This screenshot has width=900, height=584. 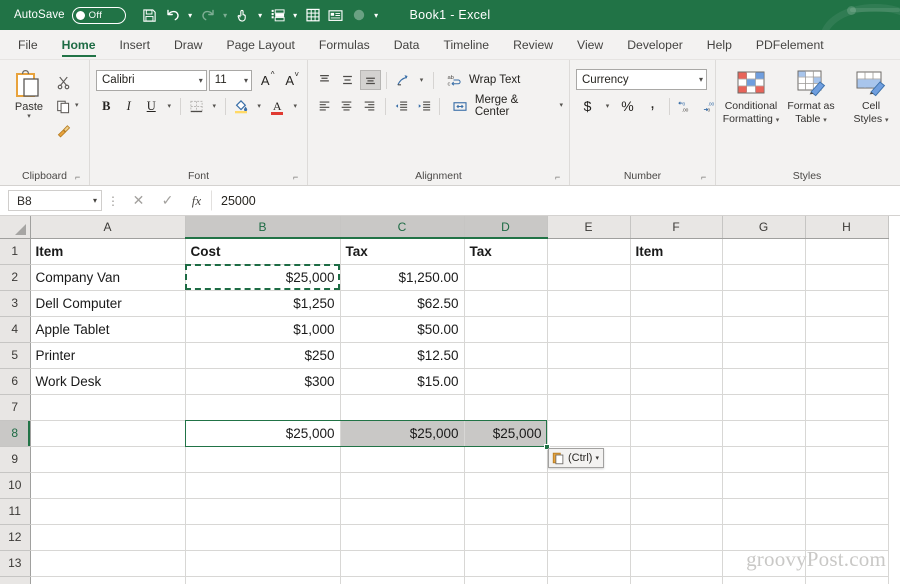 I want to click on wrap-text-button: ab c Wrap Text, so click(x=479, y=80).